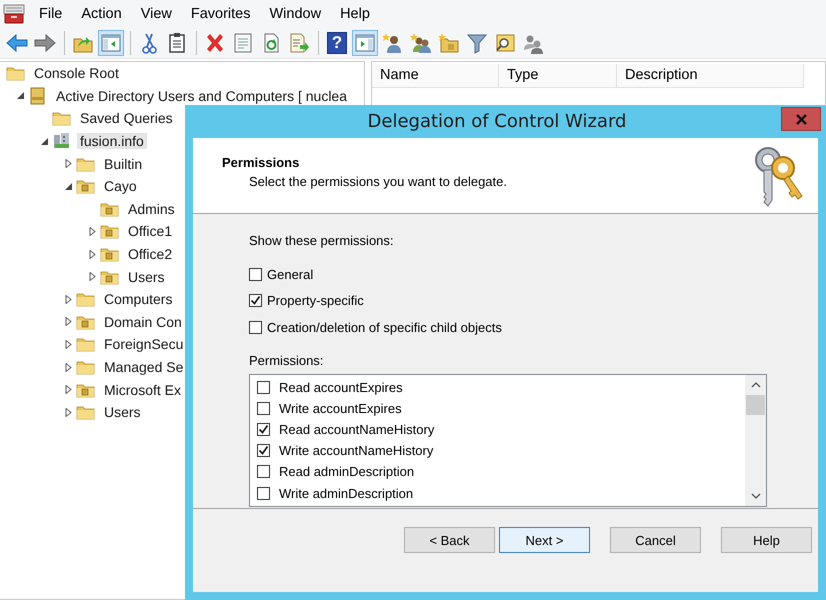 Image resolution: width=826 pixels, height=600 pixels. I want to click on section-label: Show these permissions:, so click(321, 241).